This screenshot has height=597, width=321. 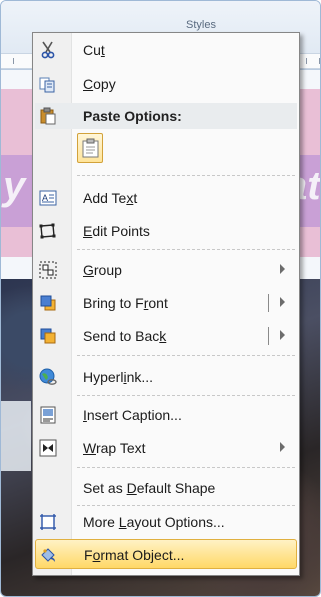 I want to click on banner-text-left: y, so click(x=14, y=186).